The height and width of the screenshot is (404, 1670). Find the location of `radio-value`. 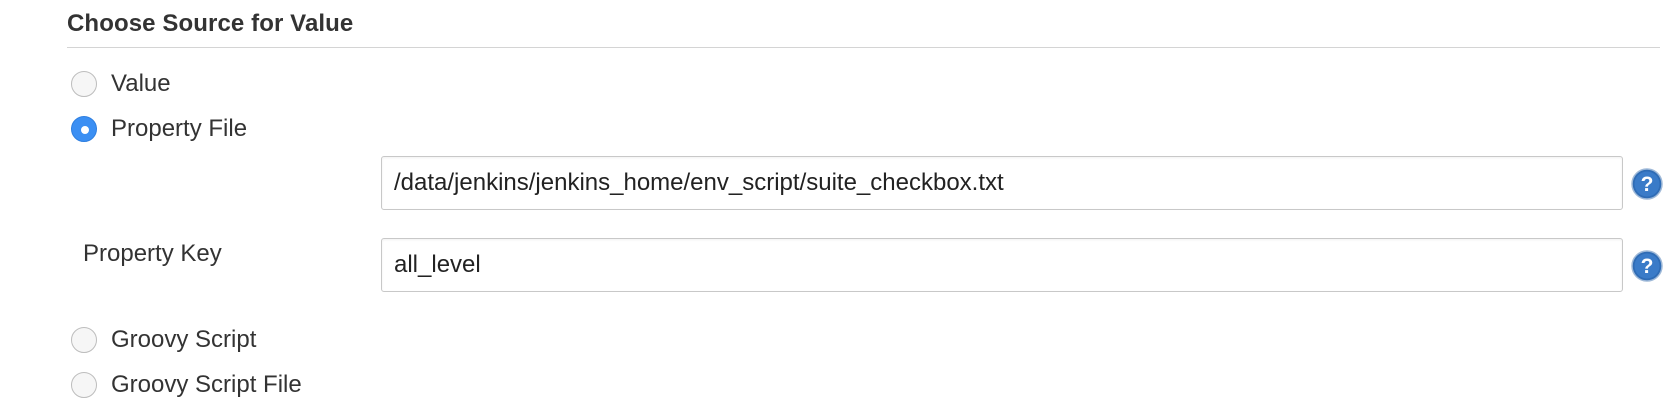

radio-value is located at coordinates (84, 84).